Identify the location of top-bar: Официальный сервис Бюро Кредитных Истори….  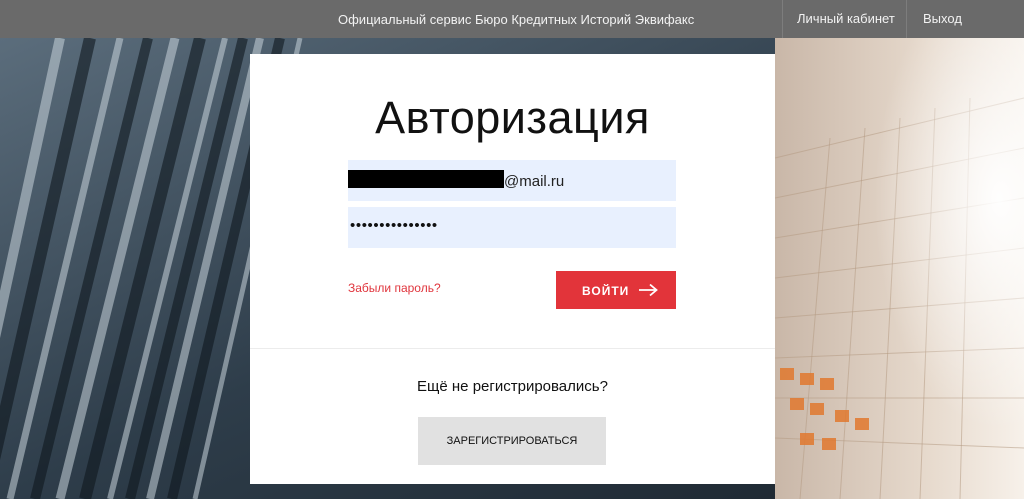
(512, 19).